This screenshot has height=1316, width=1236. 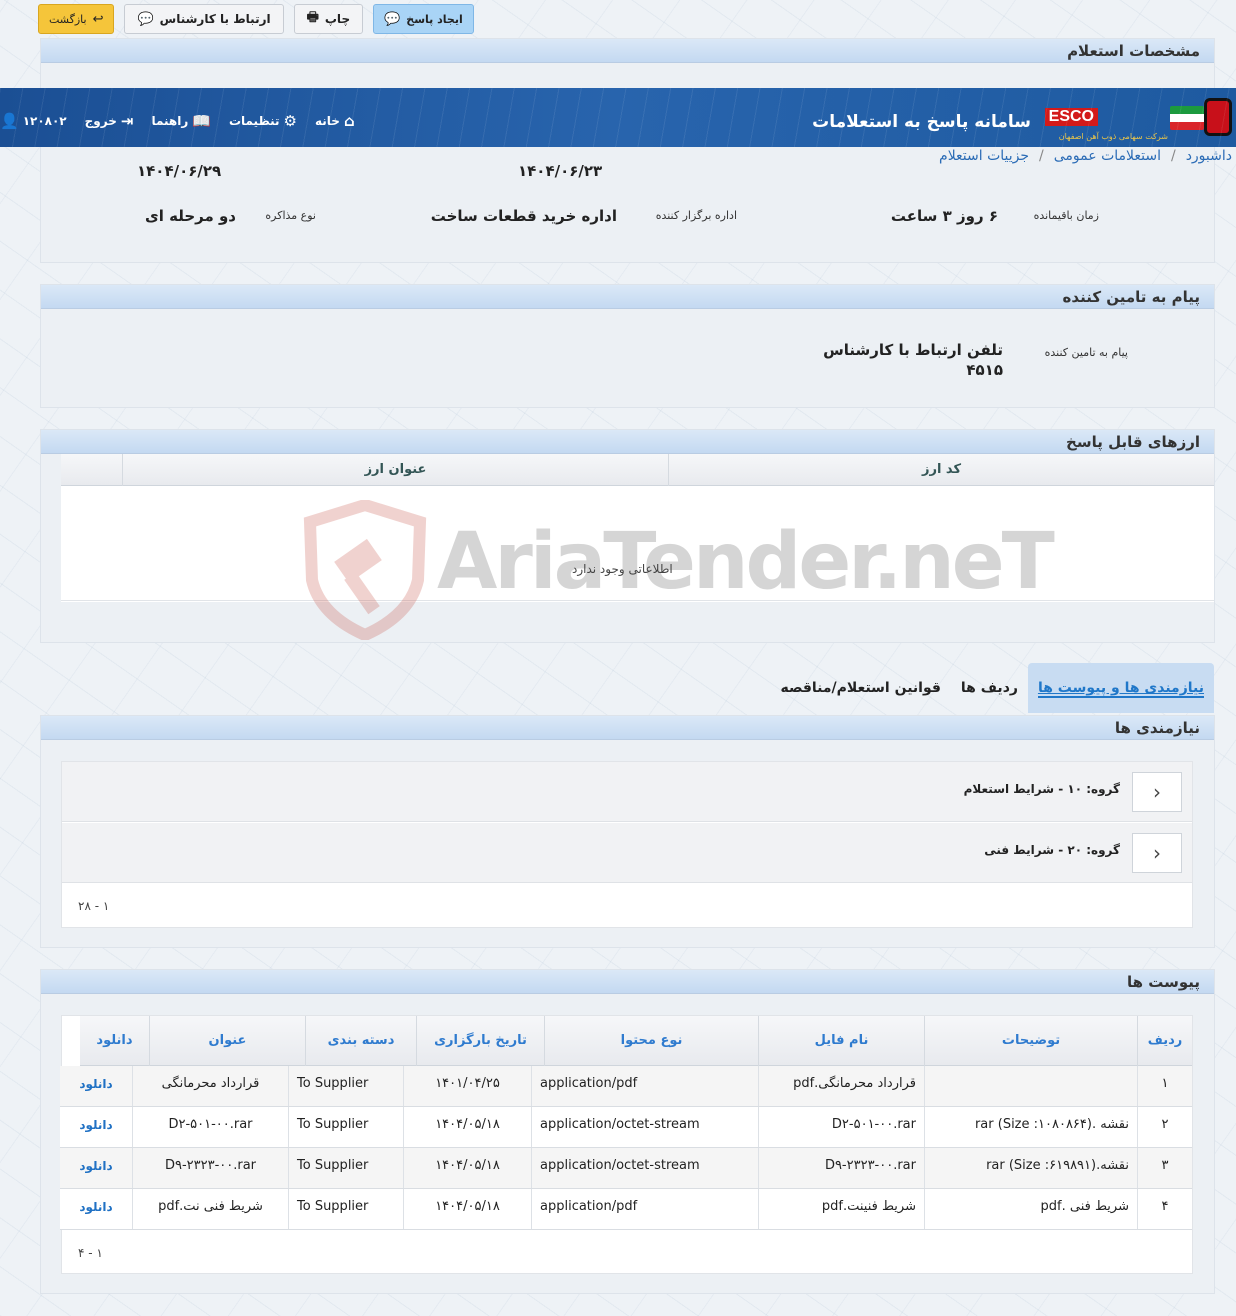 What do you see at coordinates (622, 569) in the screenshot?
I see `empty-message: اطلاعاتی وجود ندارد` at bounding box center [622, 569].